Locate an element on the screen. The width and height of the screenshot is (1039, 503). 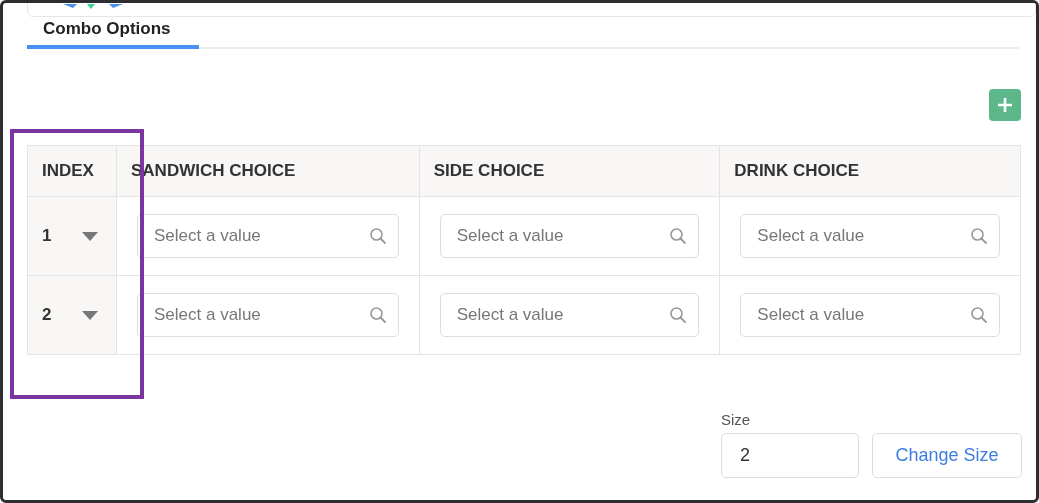
row-index: 1 is located at coordinates (47, 236).